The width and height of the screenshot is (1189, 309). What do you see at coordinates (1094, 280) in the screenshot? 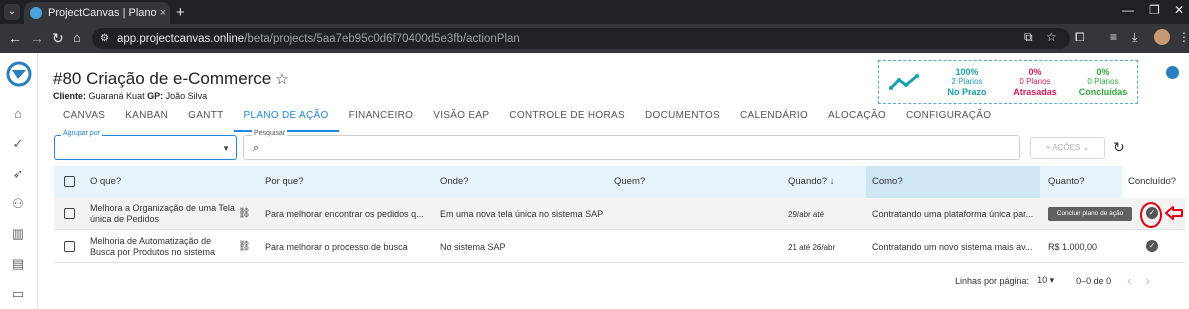
I see `pagination-range: 0–0 de 0` at bounding box center [1094, 280].